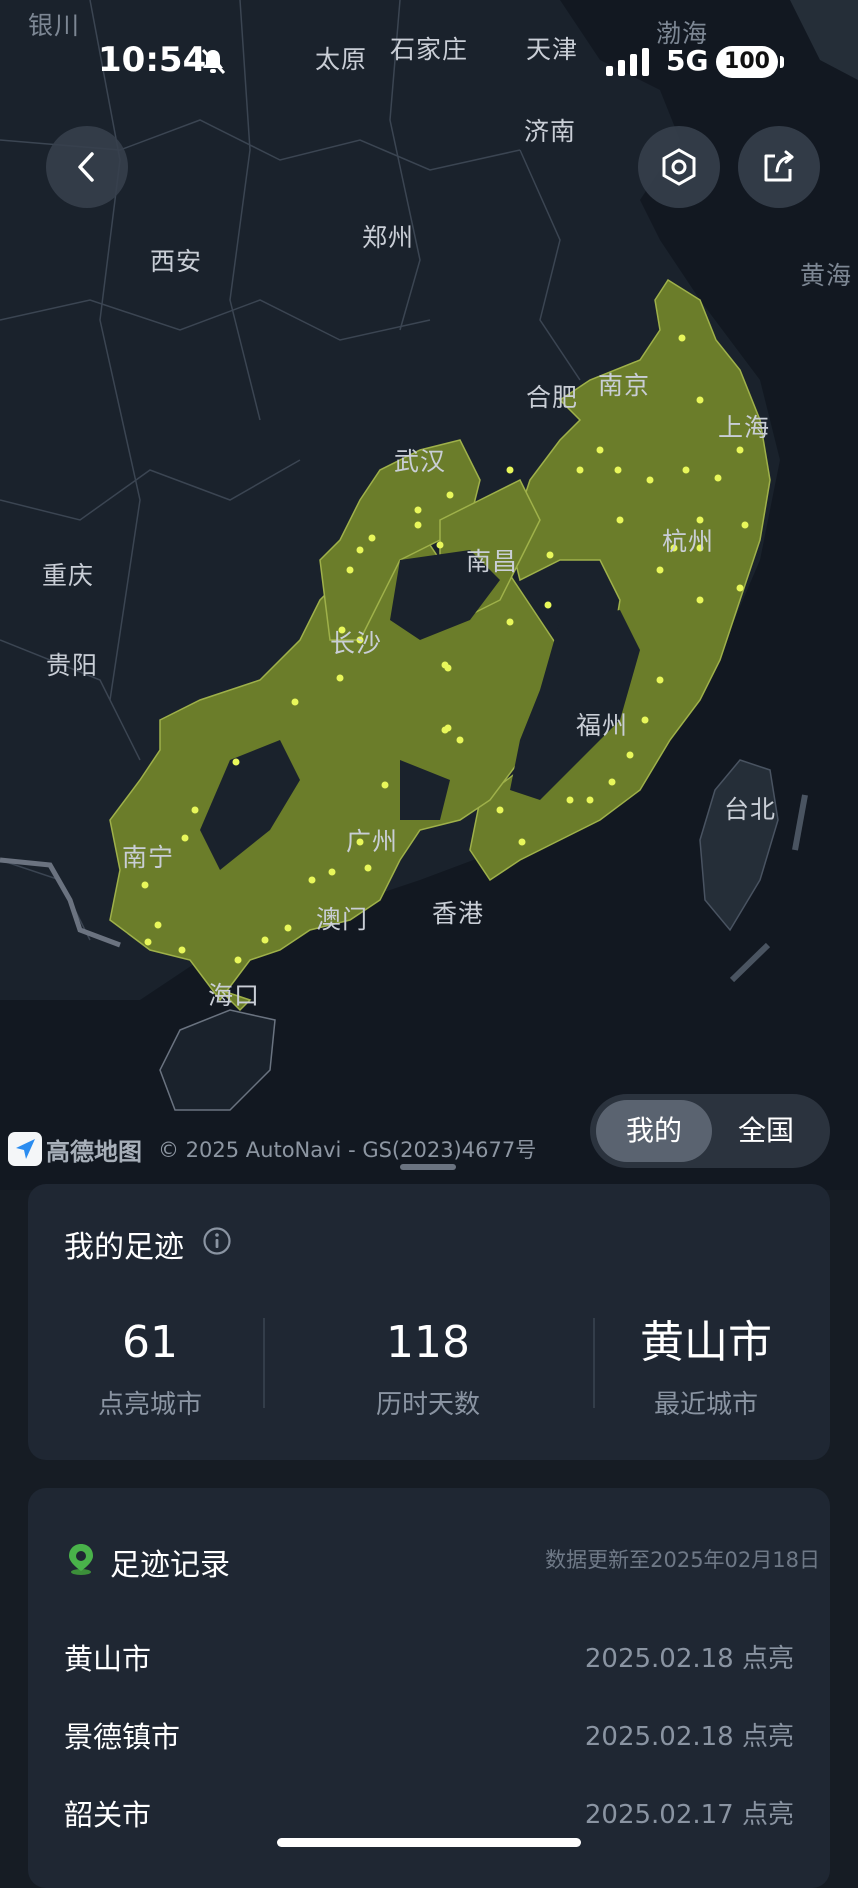 This screenshot has width=858, height=1888. I want to click on signal-icon, so click(627, 62).